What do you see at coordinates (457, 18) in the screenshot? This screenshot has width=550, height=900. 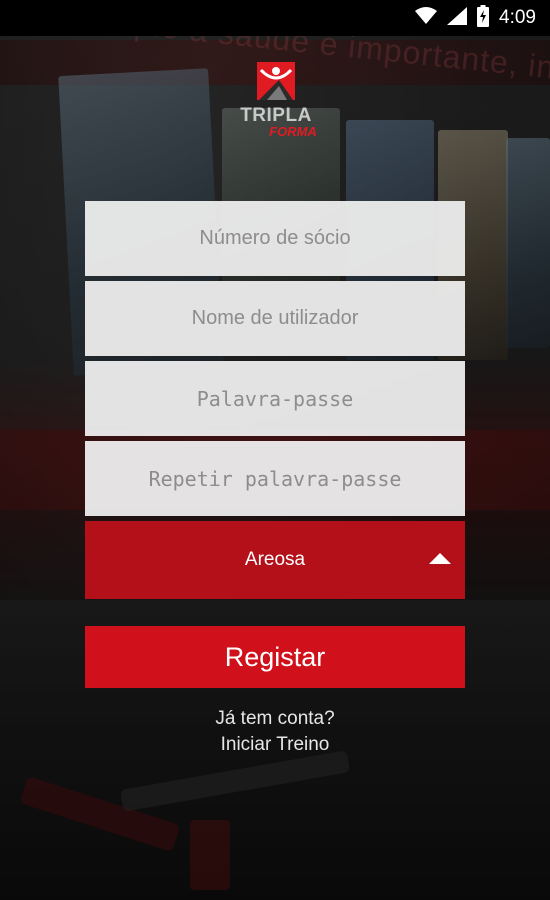 I see `cell-signal-icon` at bounding box center [457, 18].